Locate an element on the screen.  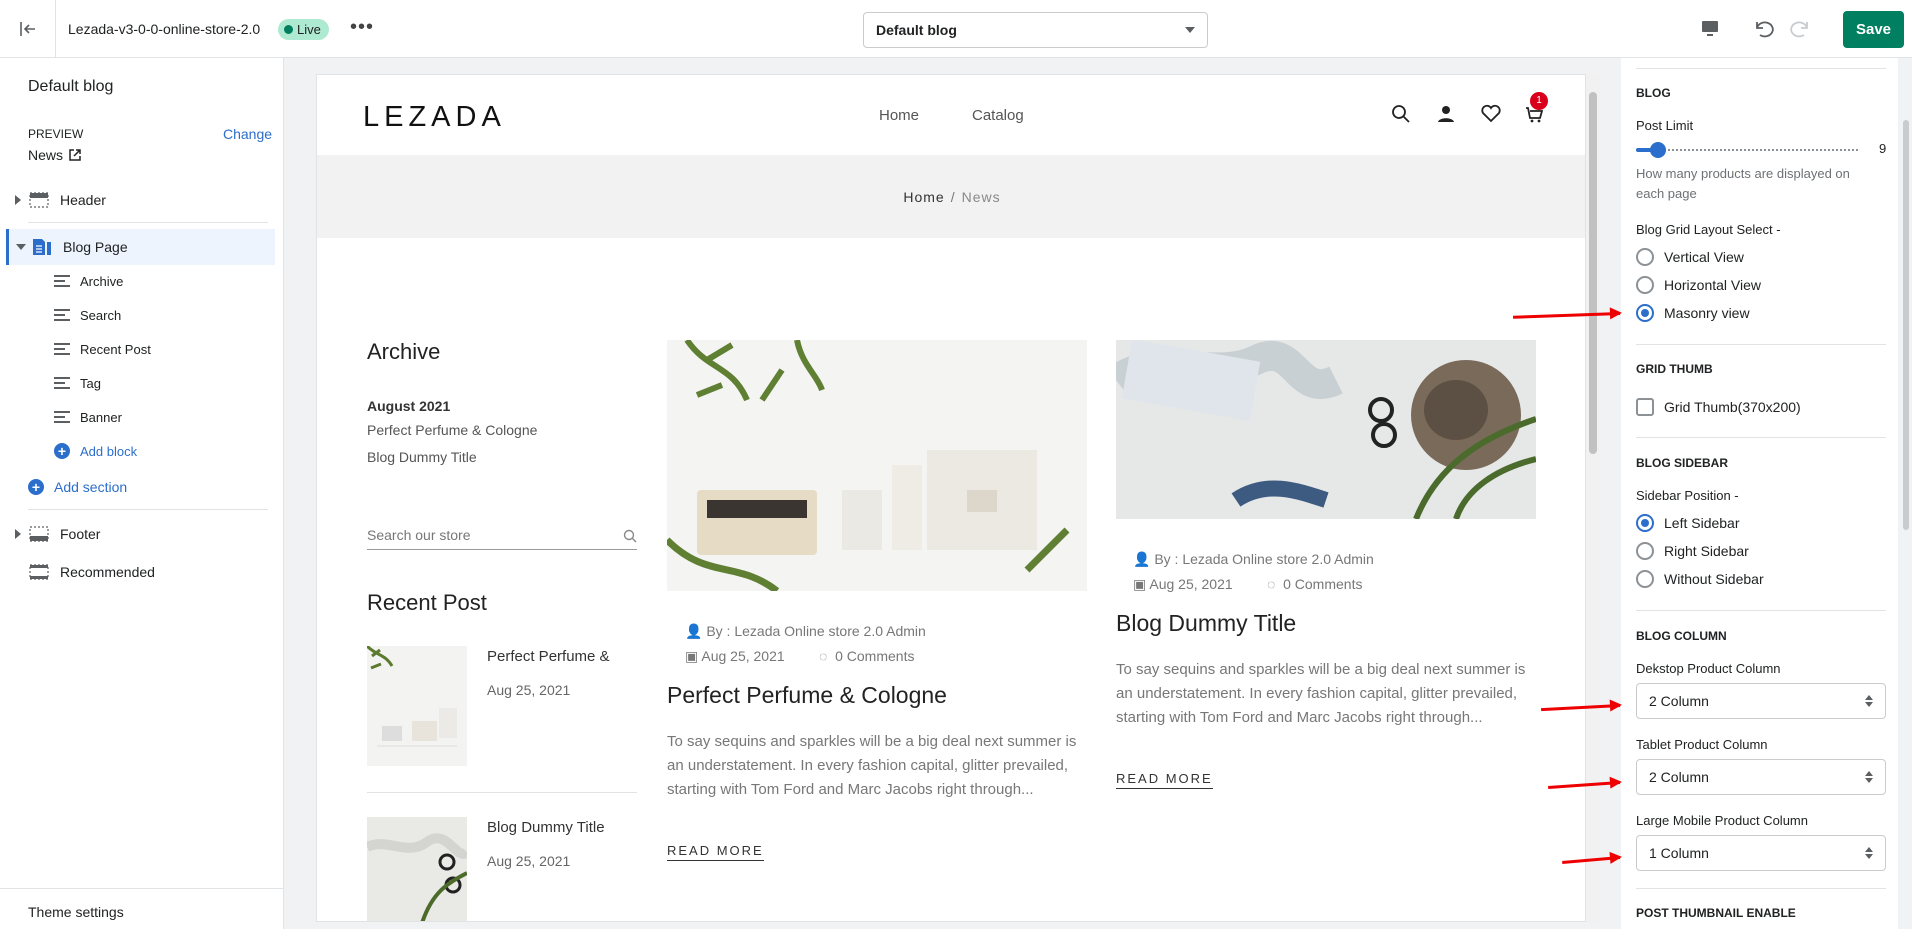
recent-post-title: Perfect Perfume & is located at coordinates (548, 656).